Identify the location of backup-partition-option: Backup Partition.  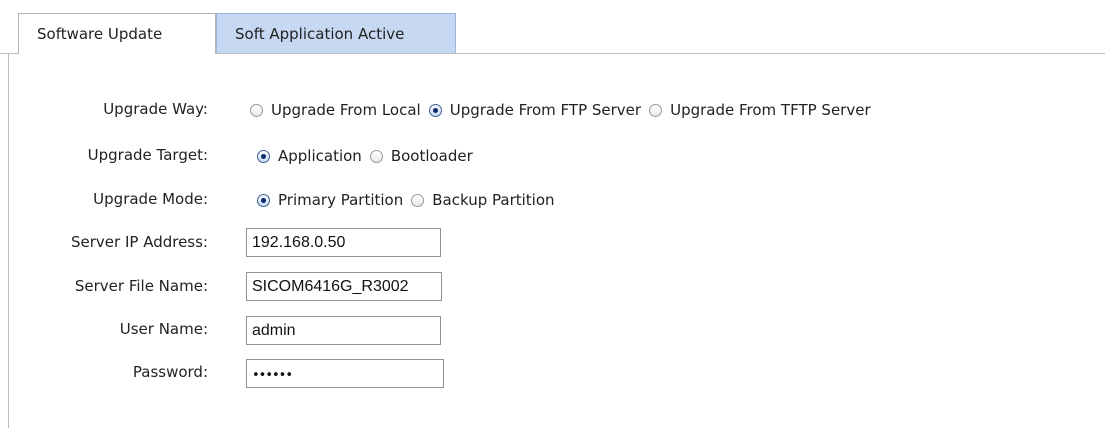
(483, 200).